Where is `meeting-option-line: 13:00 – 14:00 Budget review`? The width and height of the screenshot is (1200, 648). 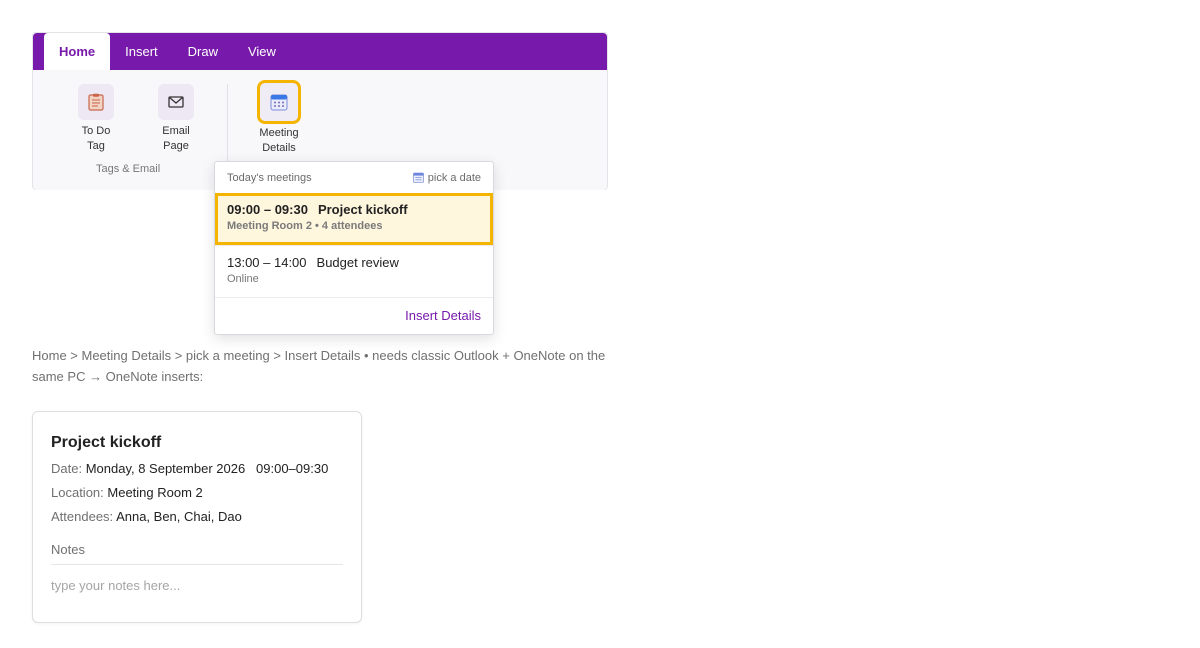 meeting-option-line: 13:00 – 14:00 Budget review is located at coordinates (354, 262).